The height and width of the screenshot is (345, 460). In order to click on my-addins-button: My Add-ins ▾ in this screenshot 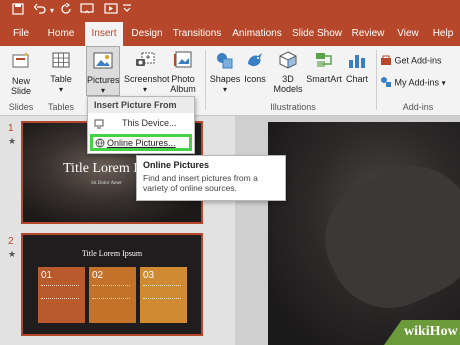, I will do `click(419, 83)`.